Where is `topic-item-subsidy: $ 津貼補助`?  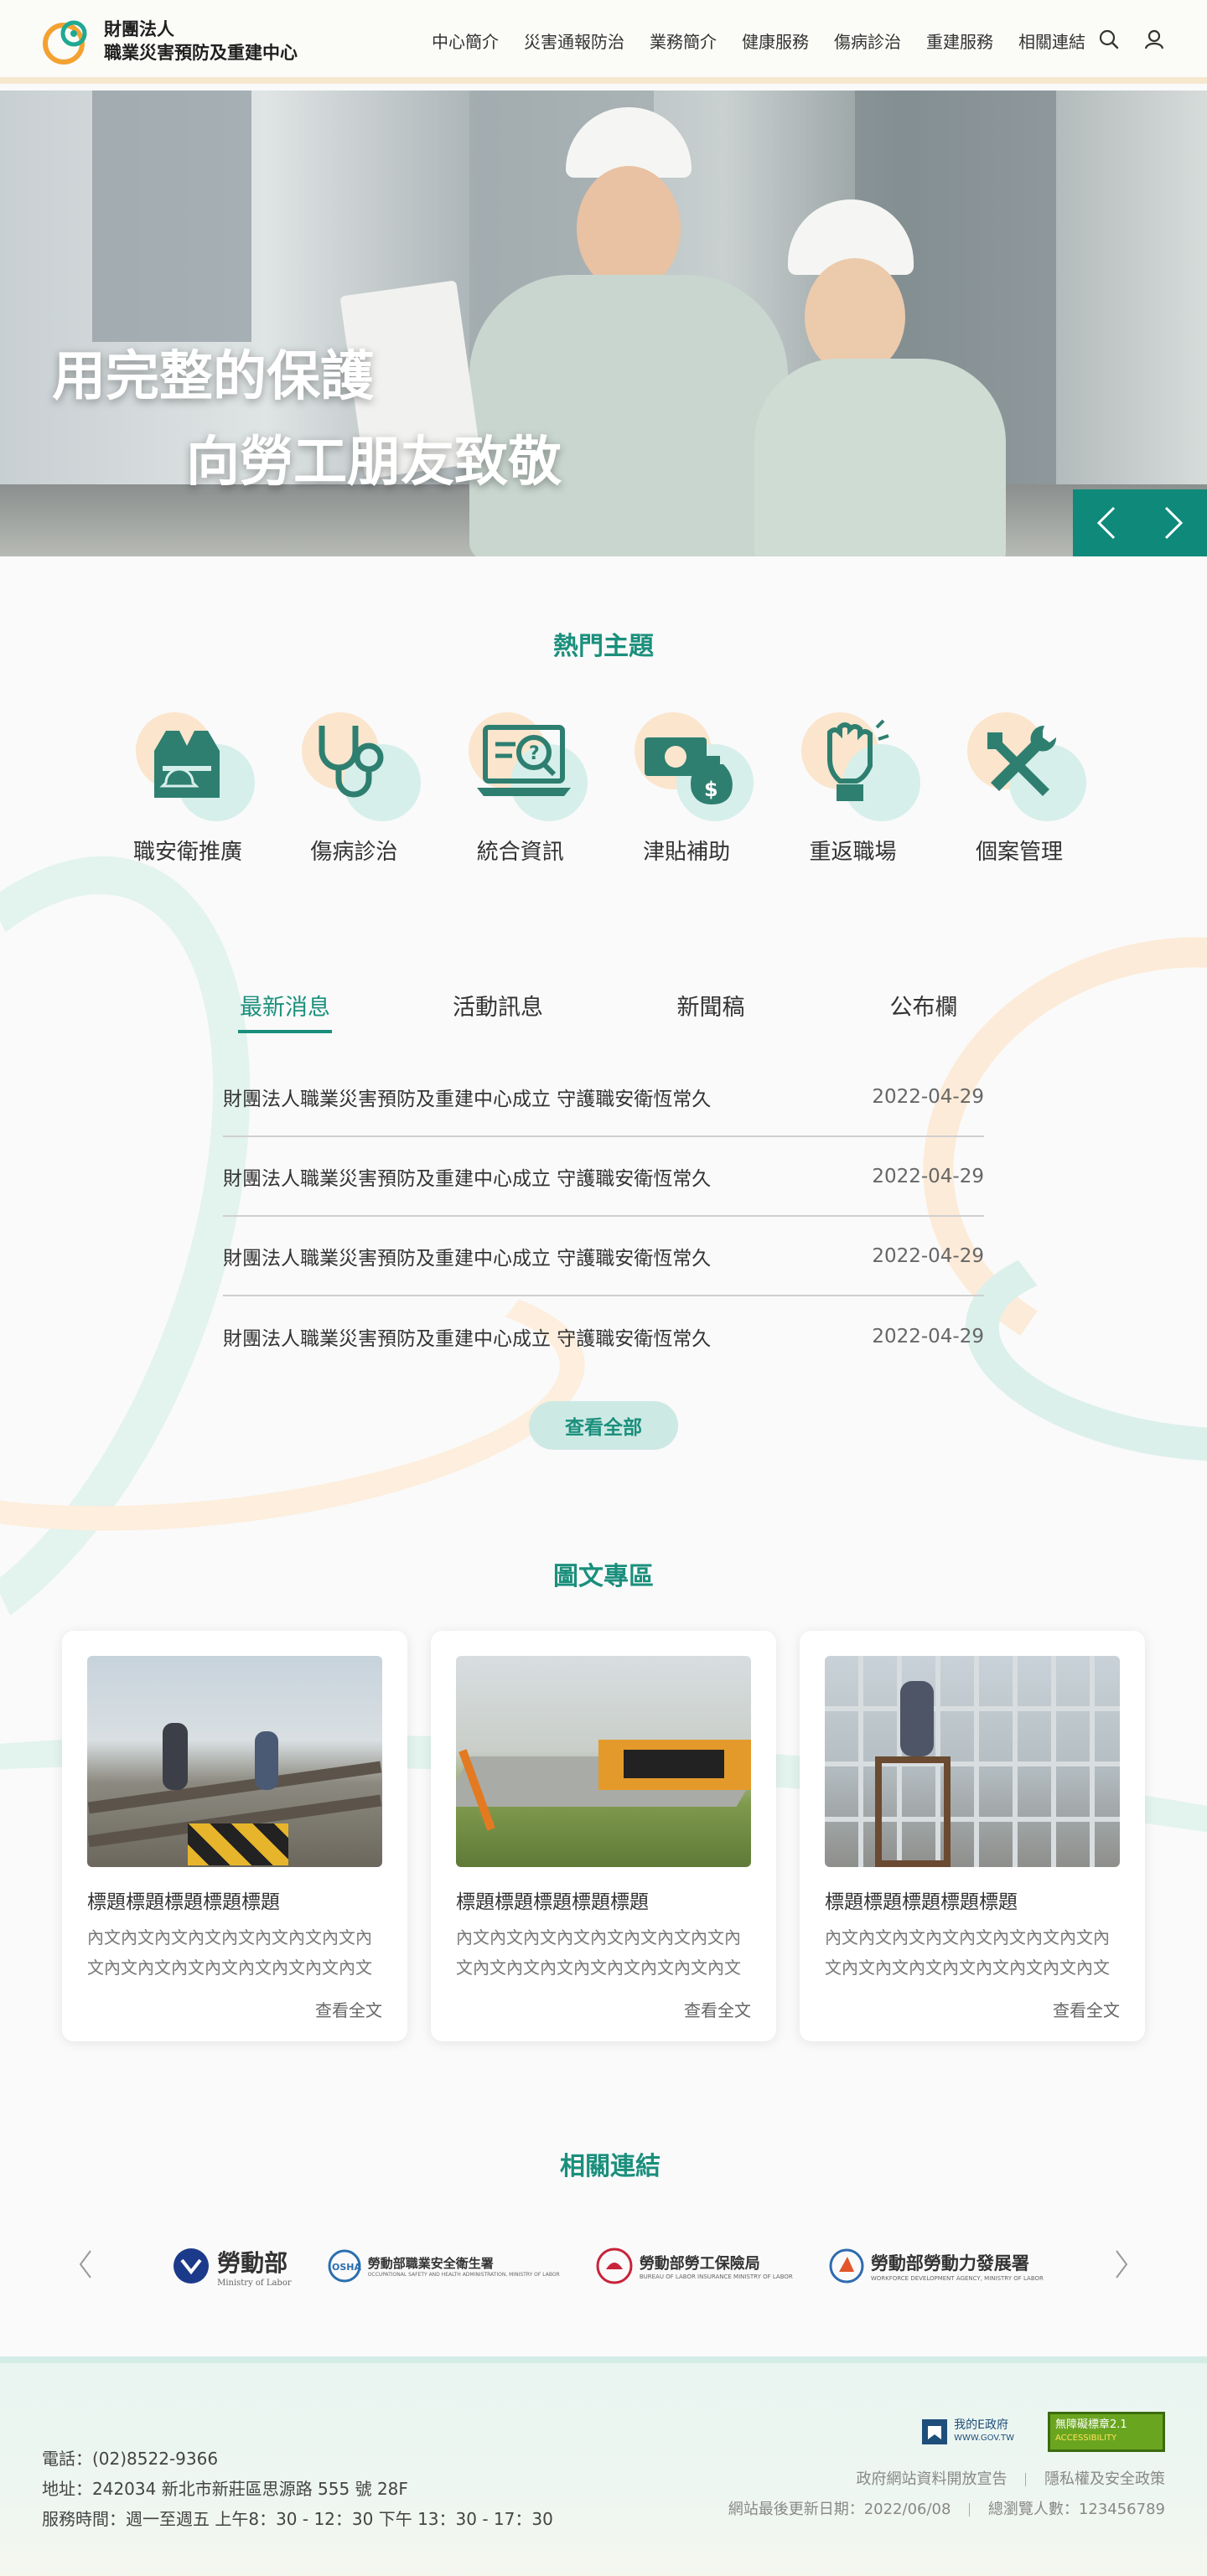
topic-item-subsidy: $ 津貼補助 is located at coordinates (687, 784).